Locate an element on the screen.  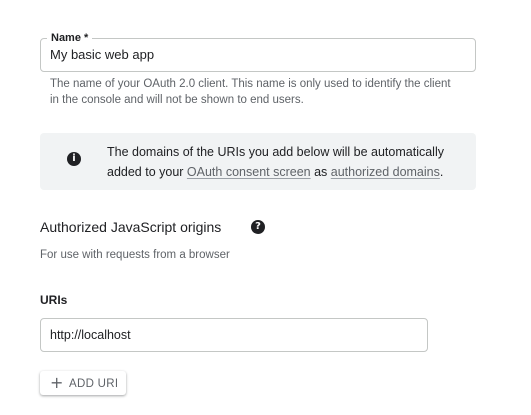
add-uri-button: + ADD URI is located at coordinates (83, 383).